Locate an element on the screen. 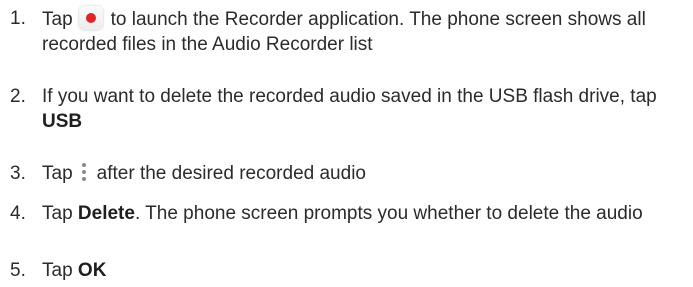 The image size is (693, 287). step-description: after the desired recorded audio is located at coordinates (231, 173).